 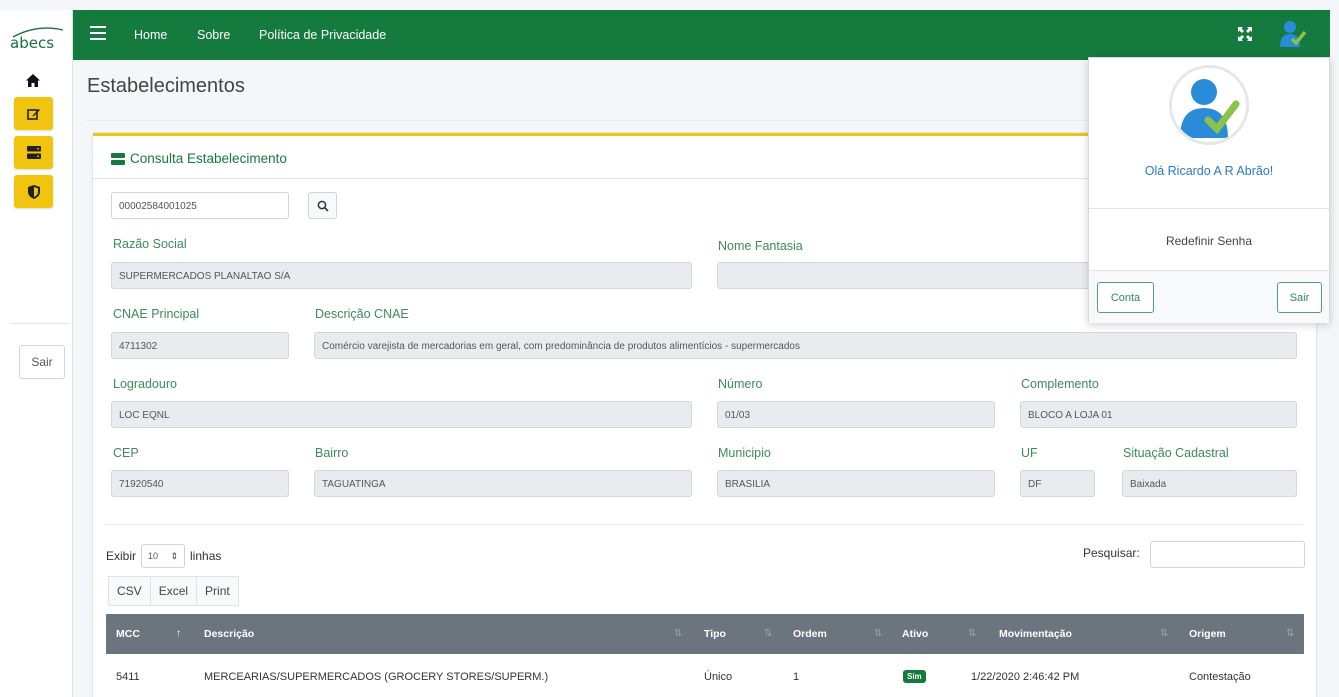 I want to click on sidebar-sair-button: Sair, so click(x=42, y=362).